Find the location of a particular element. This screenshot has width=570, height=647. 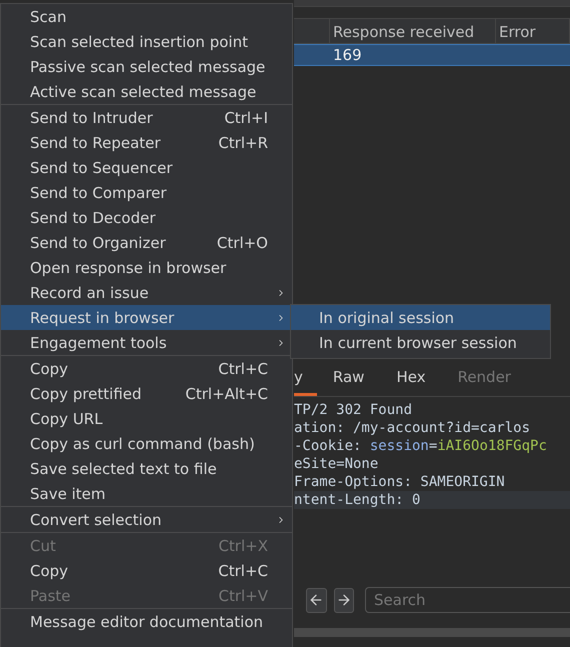

menu-item: Send to Organizer Ctrl+O is located at coordinates (146, 242).